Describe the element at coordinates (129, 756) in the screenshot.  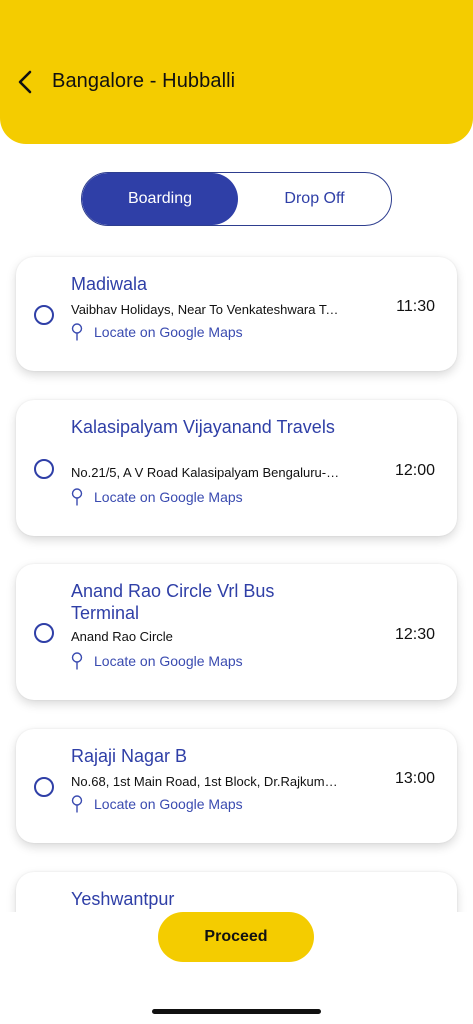
I see `stop-name: Rajaji Nagar B` at that location.